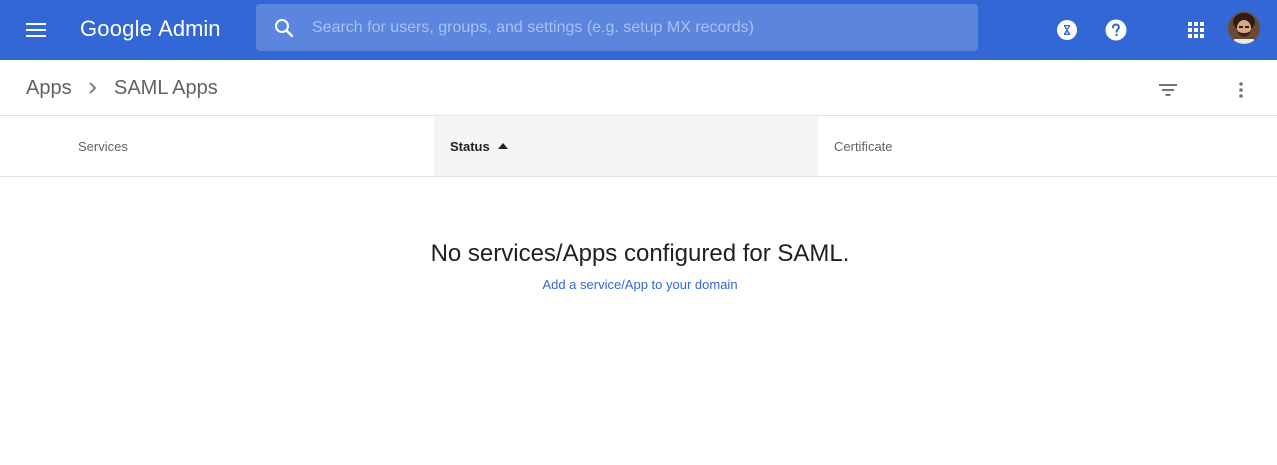  I want to click on filter-icon, so click(1168, 90).